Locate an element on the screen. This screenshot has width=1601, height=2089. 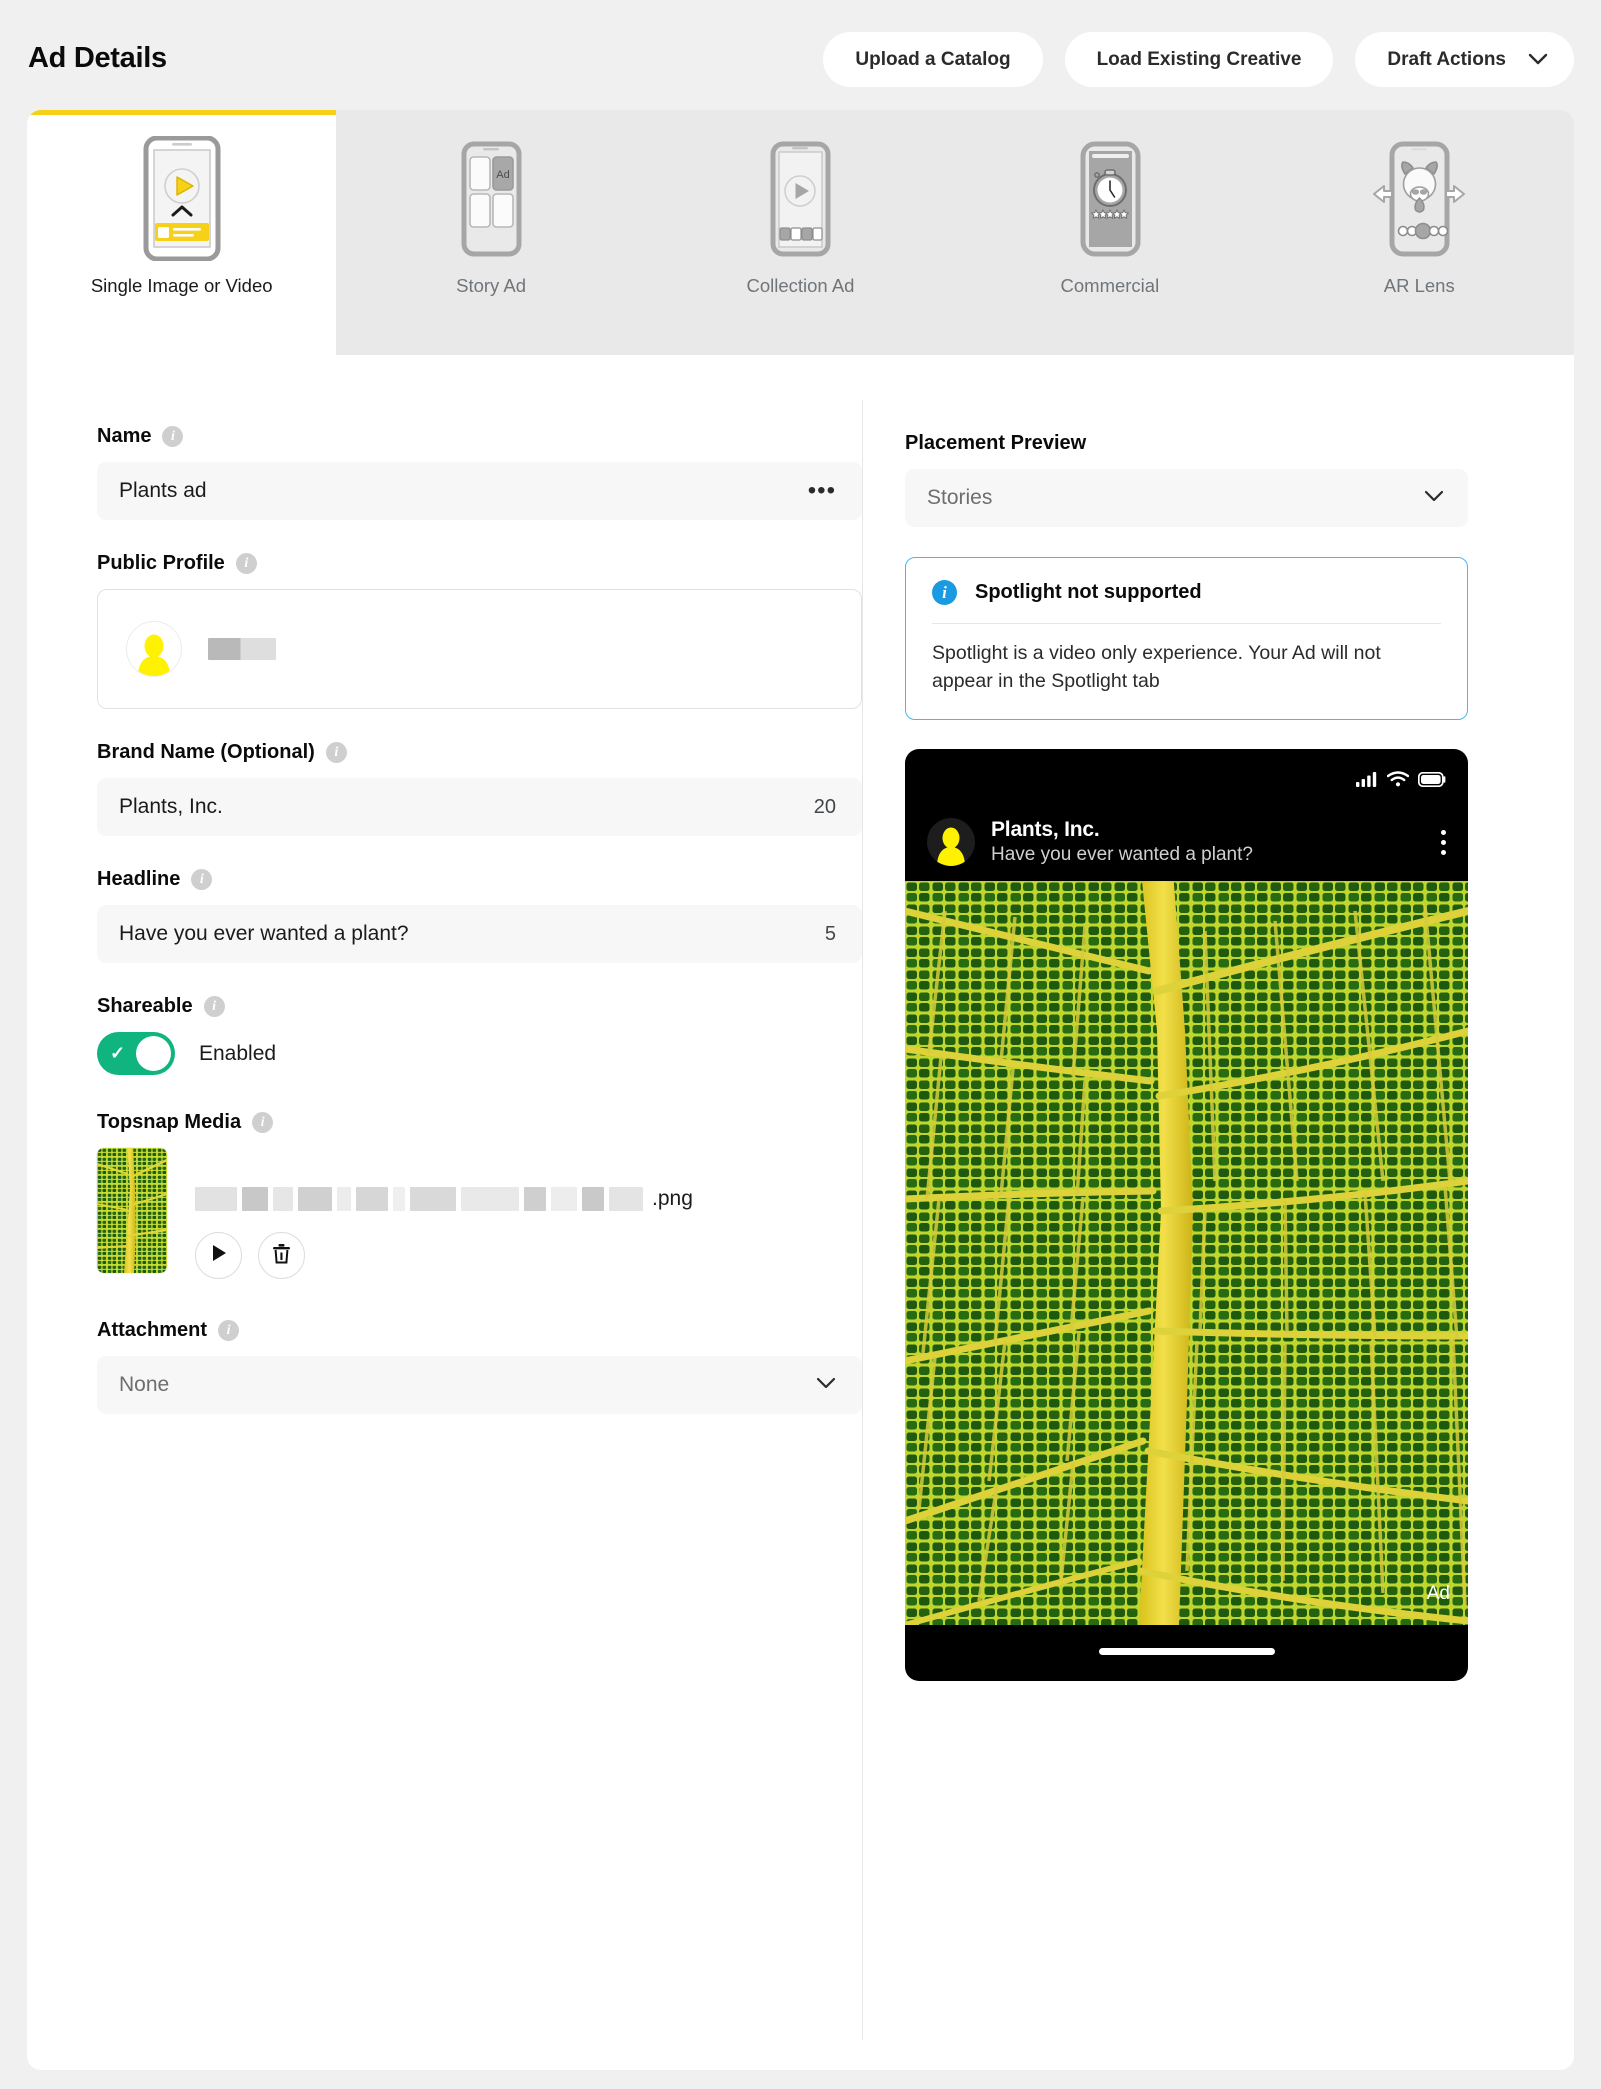
field-public-profile: Public Profile i is located at coordinates (479, 630).